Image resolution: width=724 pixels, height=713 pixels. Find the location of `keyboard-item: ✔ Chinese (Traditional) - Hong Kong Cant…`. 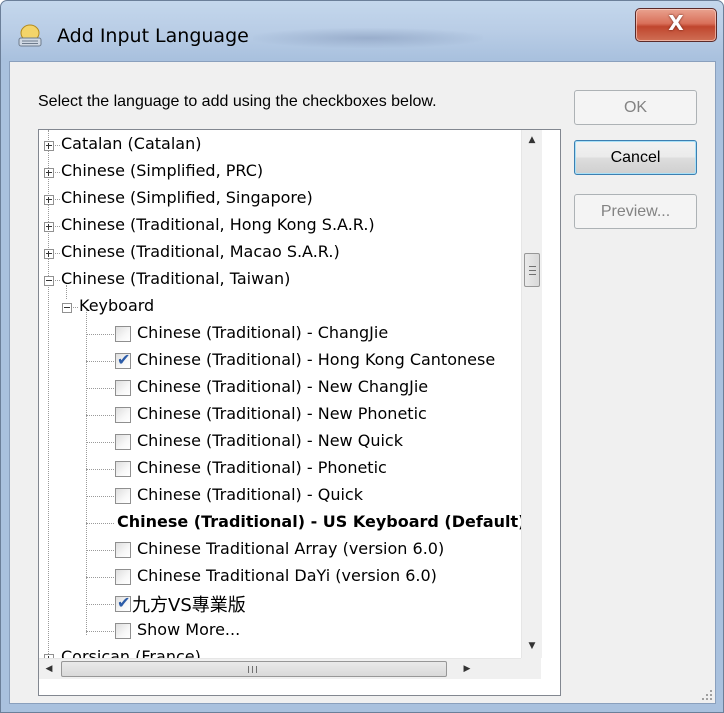

keyboard-item: ✔ Chinese (Traditional) - Hong Kong Cant… is located at coordinates (280, 361).